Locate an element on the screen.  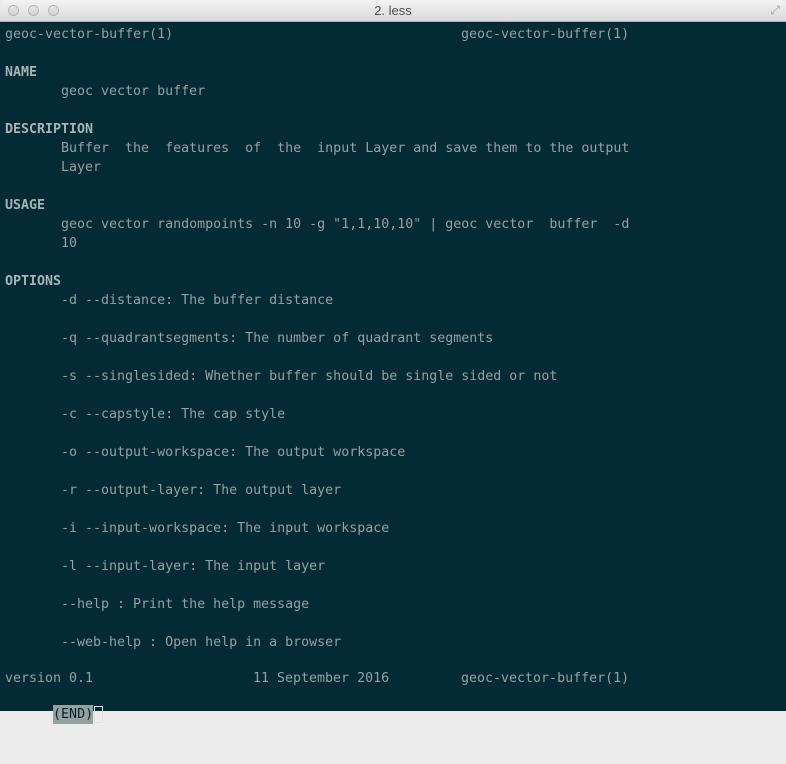
window-title: 2. less is located at coordinates (393, 10).